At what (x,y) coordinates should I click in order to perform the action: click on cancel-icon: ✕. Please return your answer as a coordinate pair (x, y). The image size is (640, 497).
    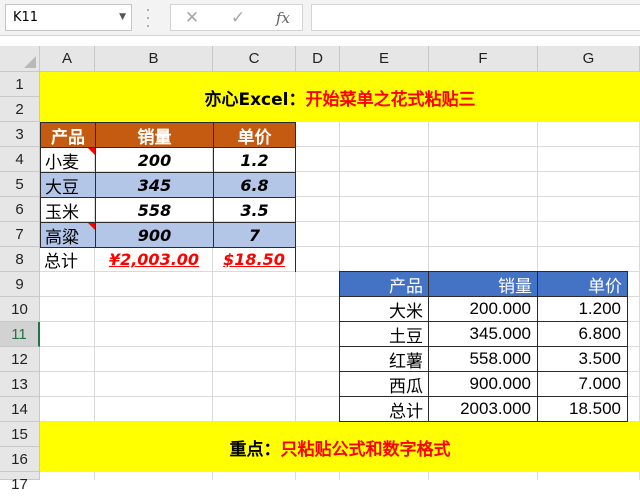
    Looking at the image, I should click on (192, 18).